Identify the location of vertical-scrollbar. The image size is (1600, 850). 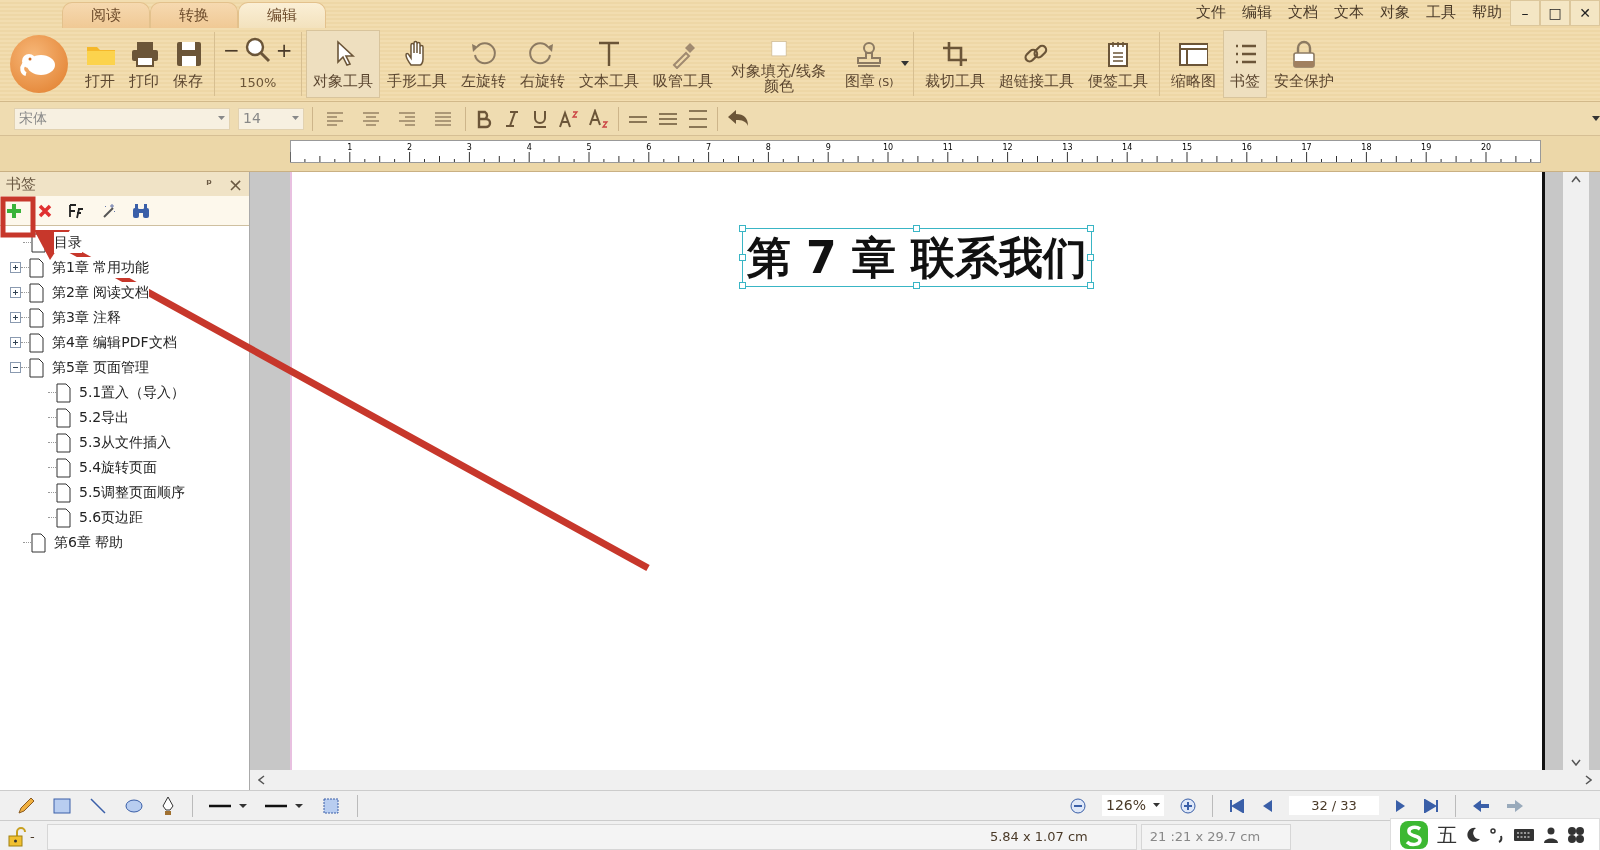
(1576, 471).